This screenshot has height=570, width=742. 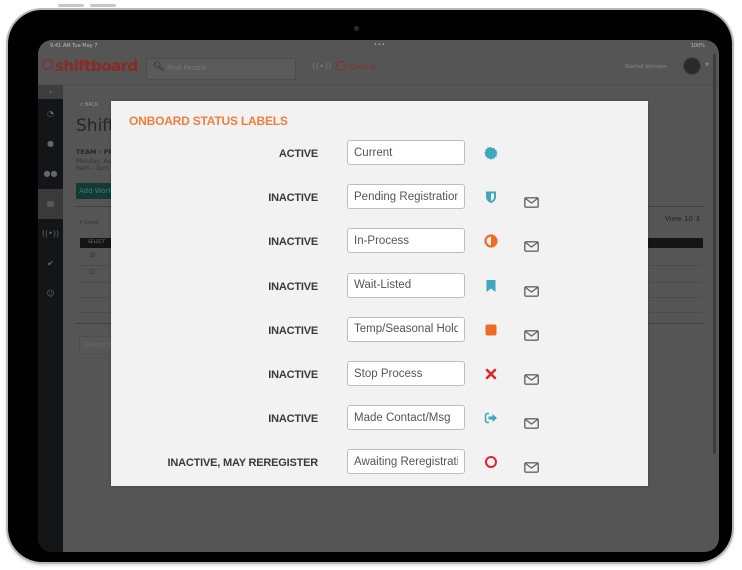 I want to click on count-label: 4 Count, so click(x=89, y=223).